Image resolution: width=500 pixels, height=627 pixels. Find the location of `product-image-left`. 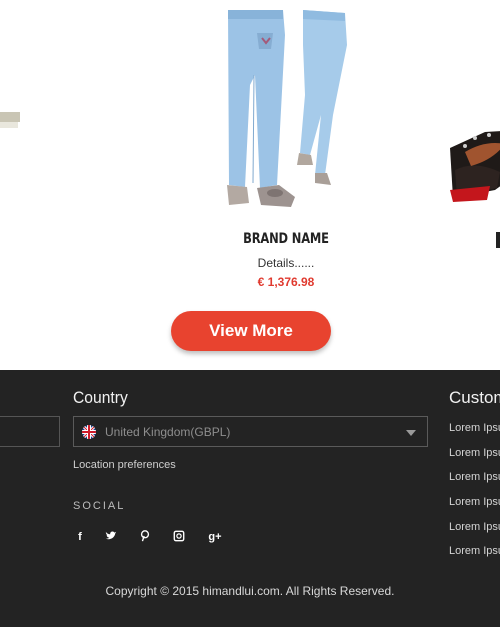

product-image-left is located at coordinates (10, 65).